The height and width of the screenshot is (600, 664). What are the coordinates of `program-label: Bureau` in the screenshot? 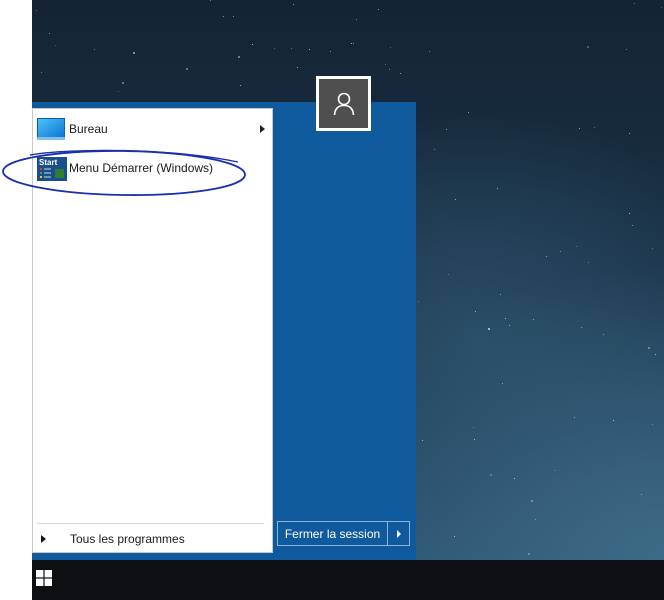 It's located at (88, 129).